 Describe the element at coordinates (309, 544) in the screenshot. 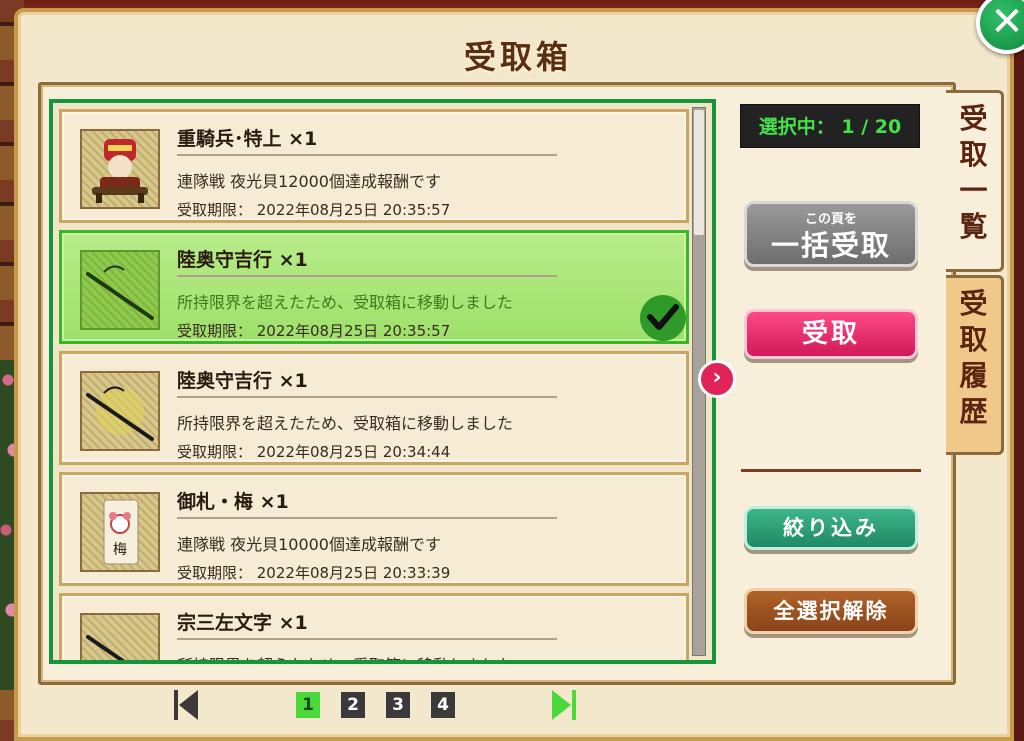

I see `item-description: 連隊戦 夜光貝10000個達成報酬です` at that location.